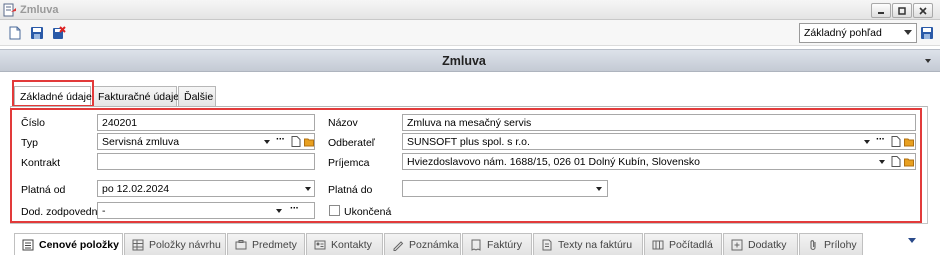 The height and width of the screenshot is (260, 940). I want to click on window-title: Zmluva, so click(39, 10).